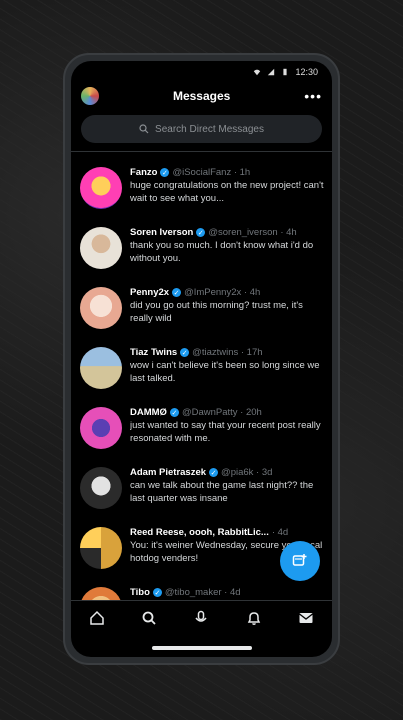 This screenshot has width=403, height=720. What do you see at coordinates (221, 412) in the screenshot?
I see `sender-handle: @DawnPatty · 20h` at bounding box center [221, 412].